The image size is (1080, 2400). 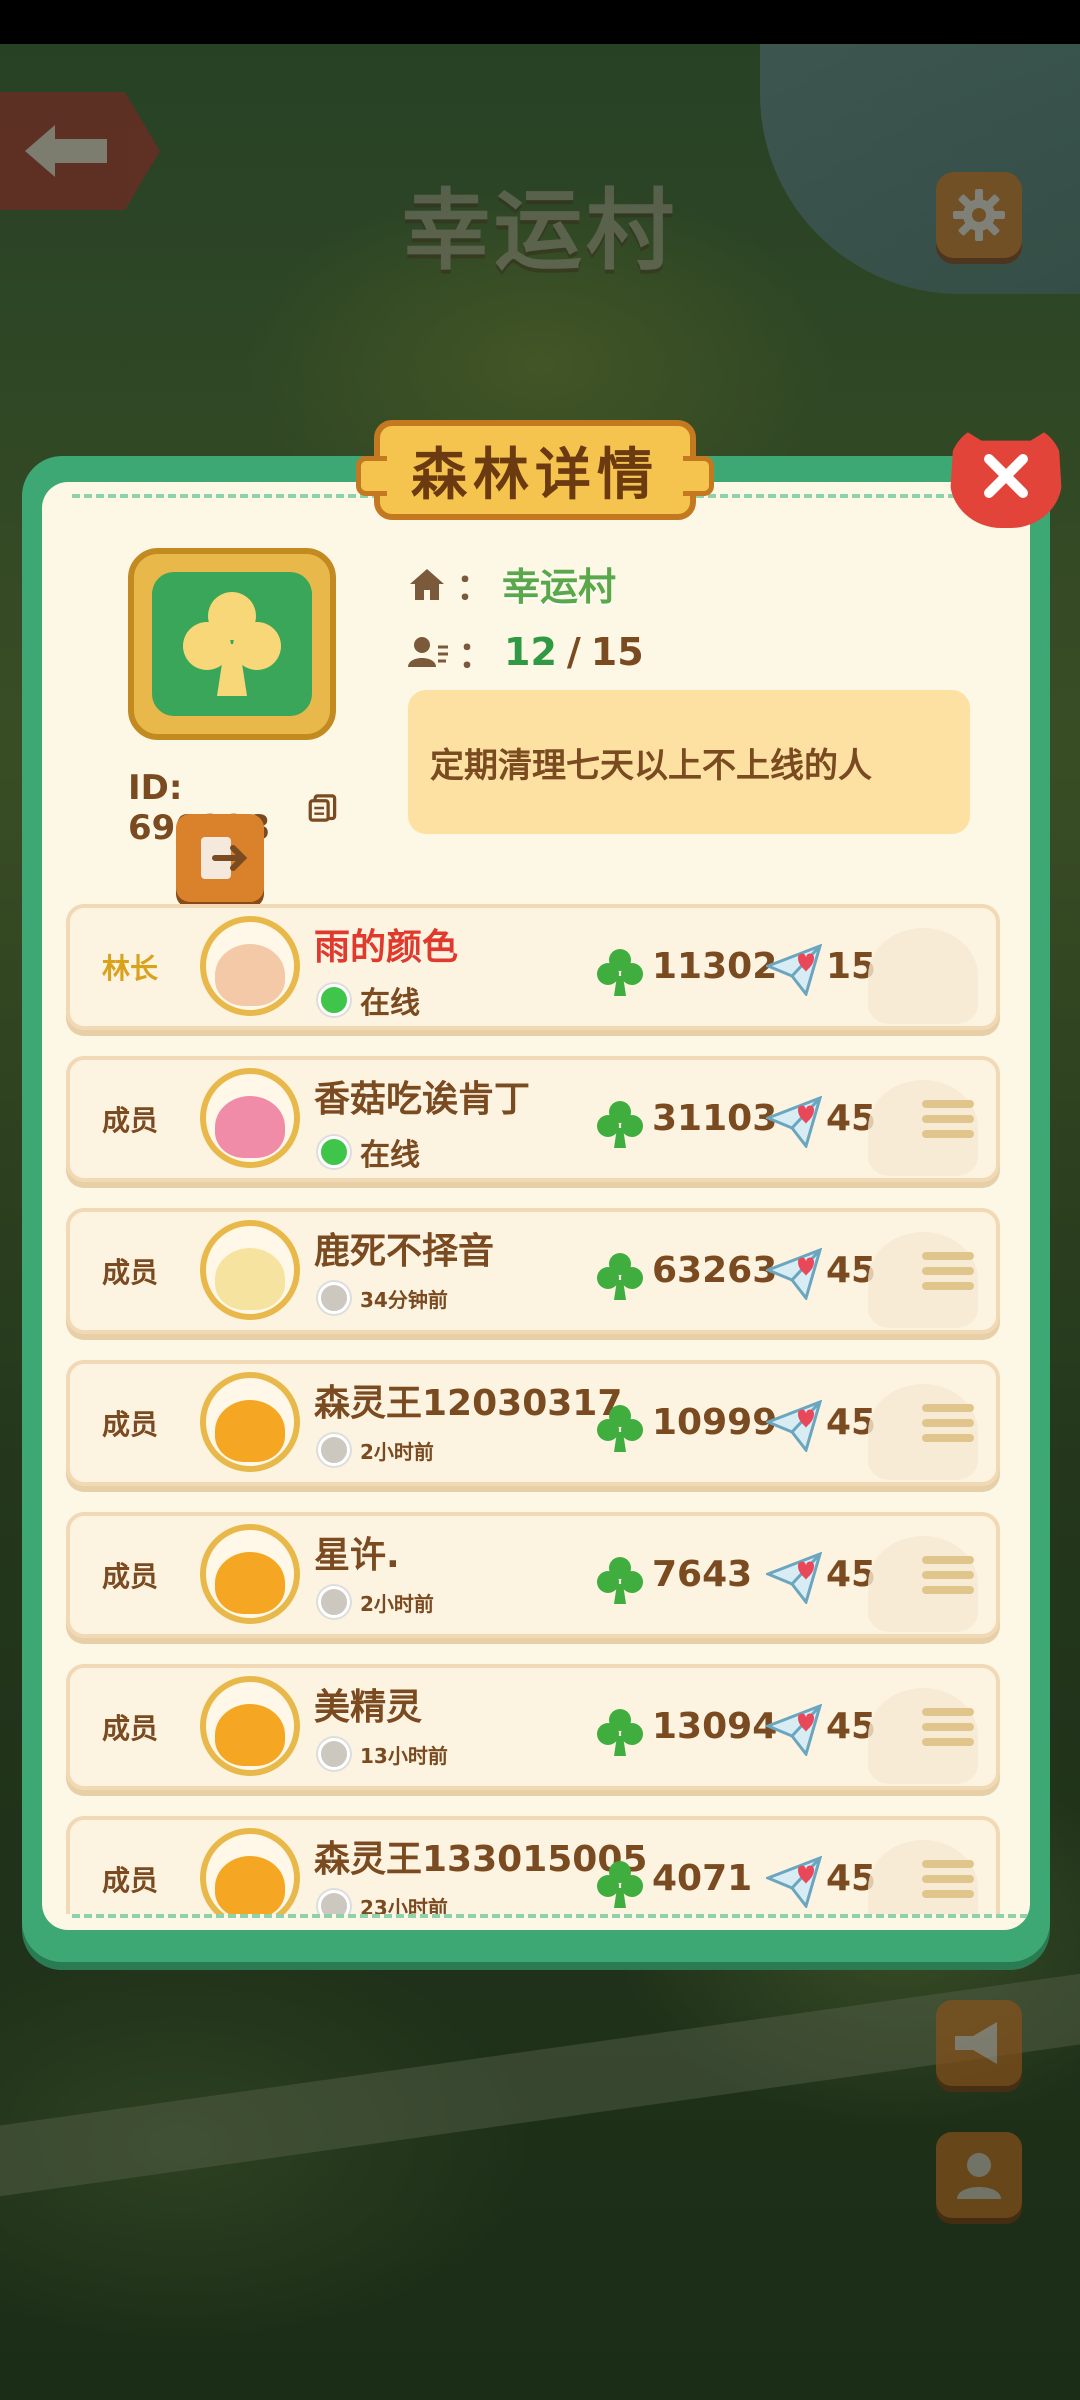 What do you see at coordinates (551, 1916) in the screenshot?
I see `divider` at bounding box center [551, 1916].